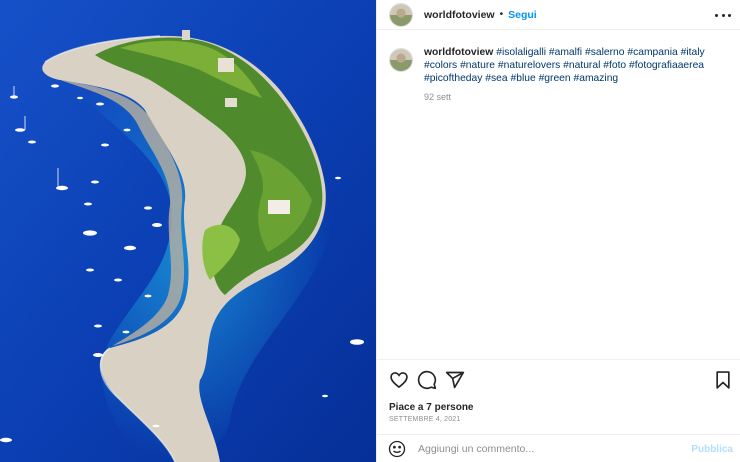 The height and width of the screenshot is (462, 740). I want to click on publish-button: Pubblica, so click(712, 449).